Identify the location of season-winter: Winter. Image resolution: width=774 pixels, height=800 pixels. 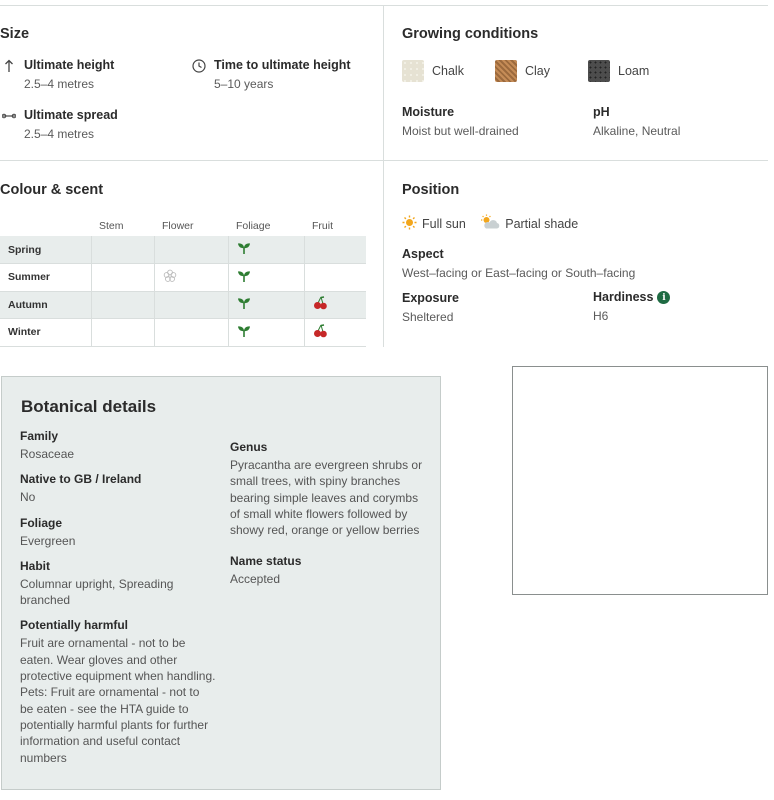
(46, 332).